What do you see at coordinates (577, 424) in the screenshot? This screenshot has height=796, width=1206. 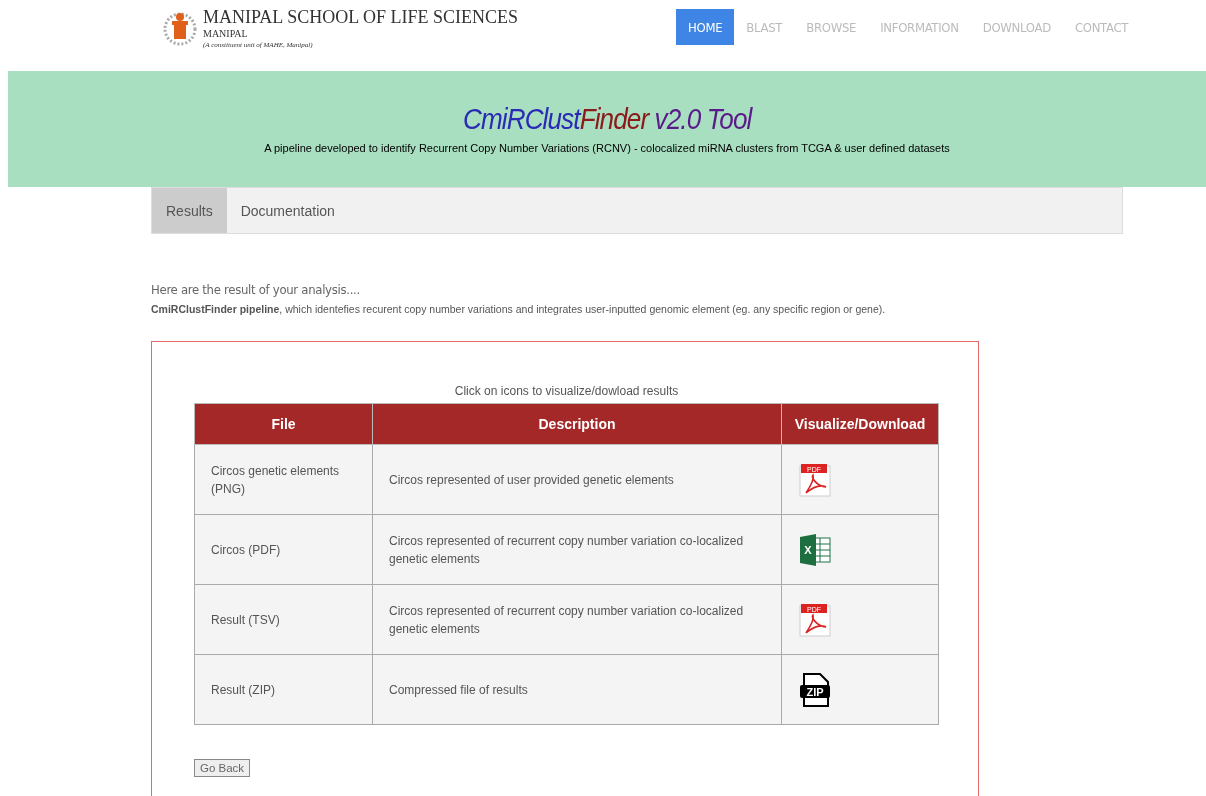 I see `column-header: Description` at bounding box center [577, 424].